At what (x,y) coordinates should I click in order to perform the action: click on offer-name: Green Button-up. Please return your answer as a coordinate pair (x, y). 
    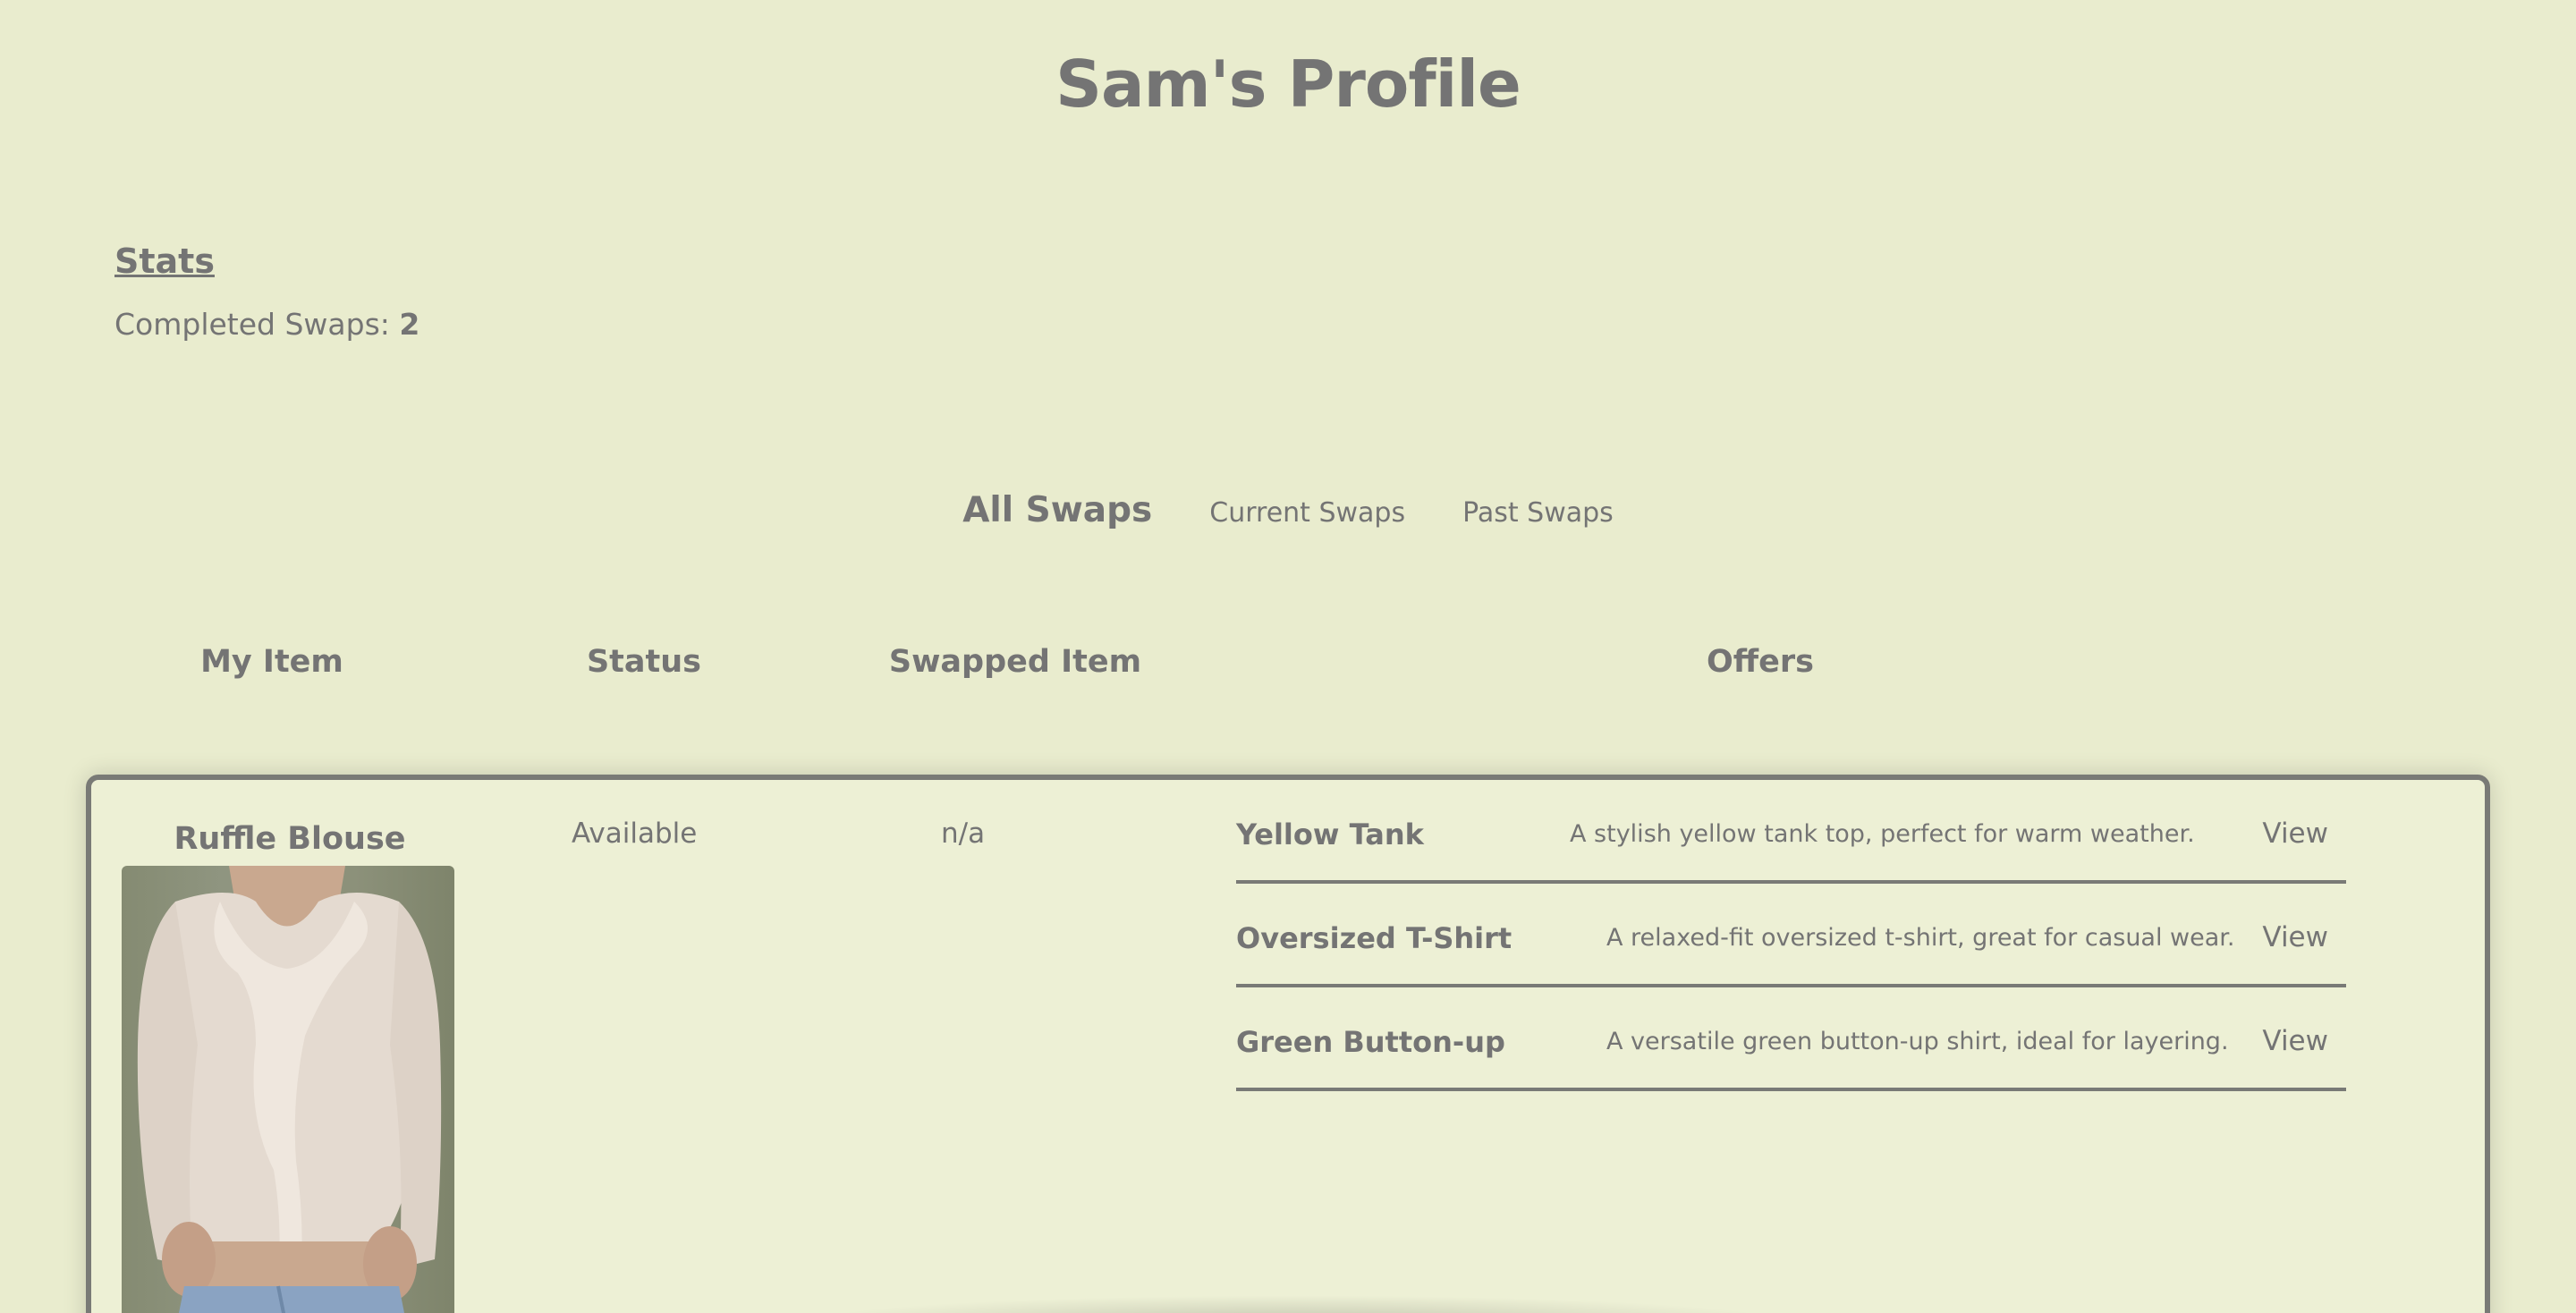
    Looking at the image, I should click on (1370, 1042).